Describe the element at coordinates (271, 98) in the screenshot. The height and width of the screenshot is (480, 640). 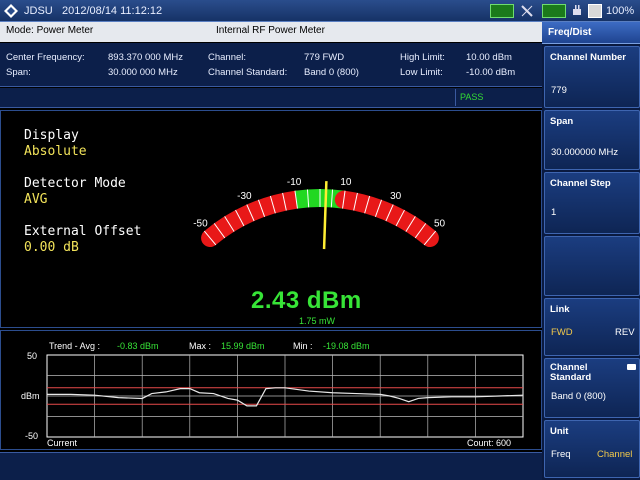
I see `pass-fail-bar: PASS` at that location.